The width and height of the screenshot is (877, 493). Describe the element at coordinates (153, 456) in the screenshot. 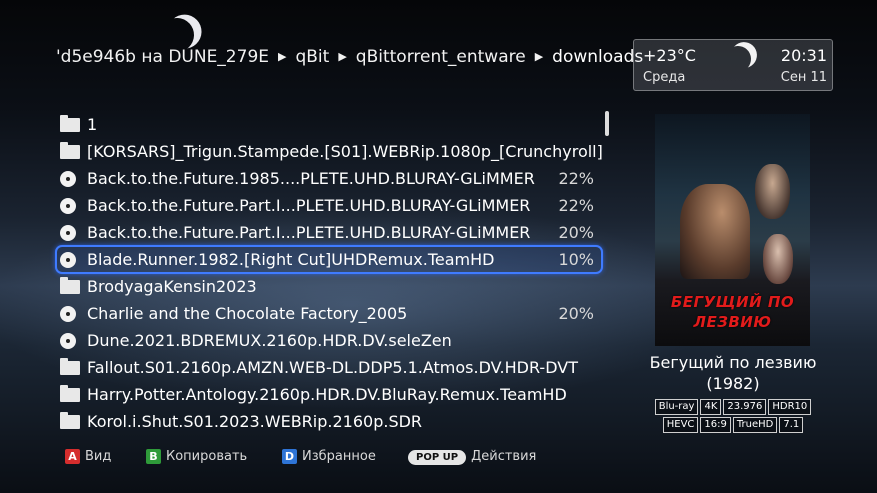

I see `green-key-b-icon: B` at that location.